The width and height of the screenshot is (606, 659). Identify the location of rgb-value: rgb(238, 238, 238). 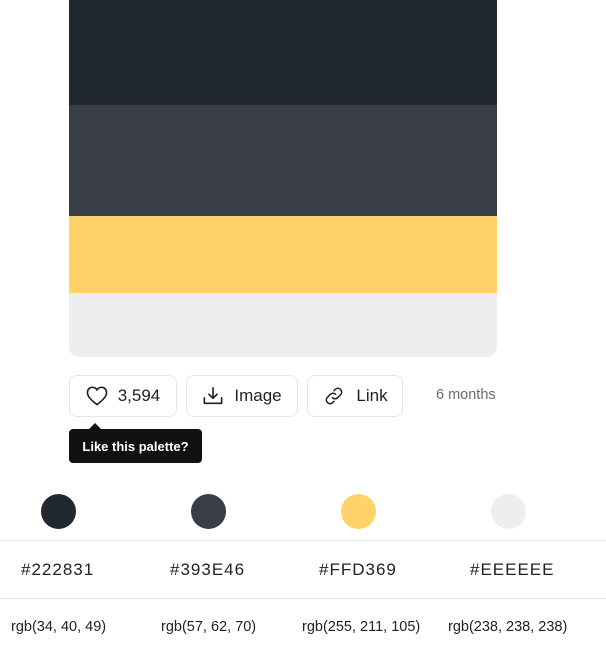
(507, 627).